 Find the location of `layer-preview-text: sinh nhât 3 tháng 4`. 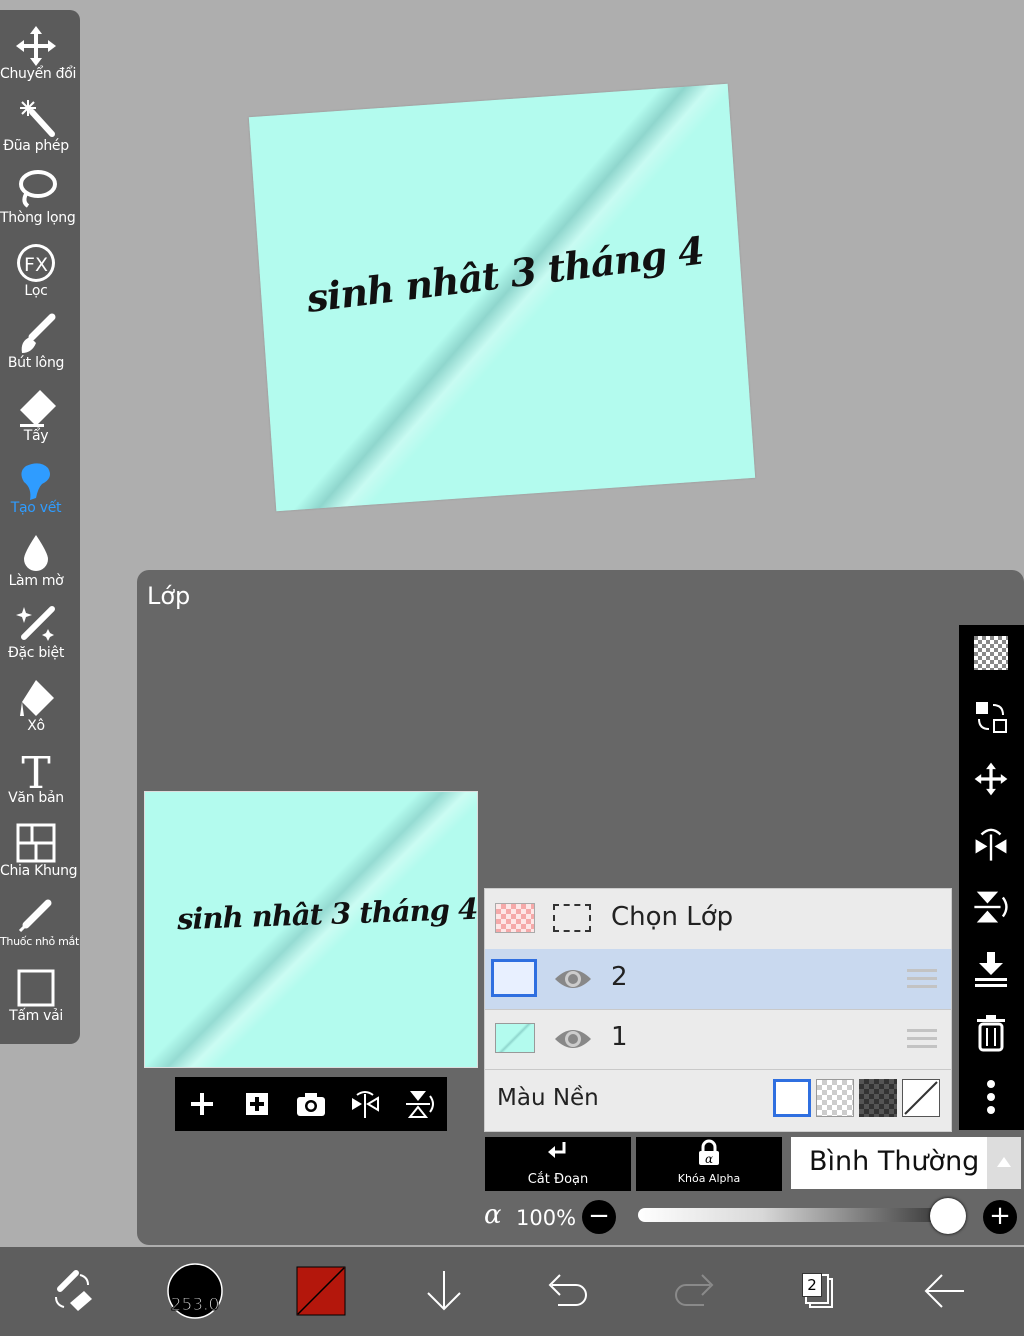

layer-preview-text: sinh nhât 3 tháng 4 is located at coordinates (327, 914).